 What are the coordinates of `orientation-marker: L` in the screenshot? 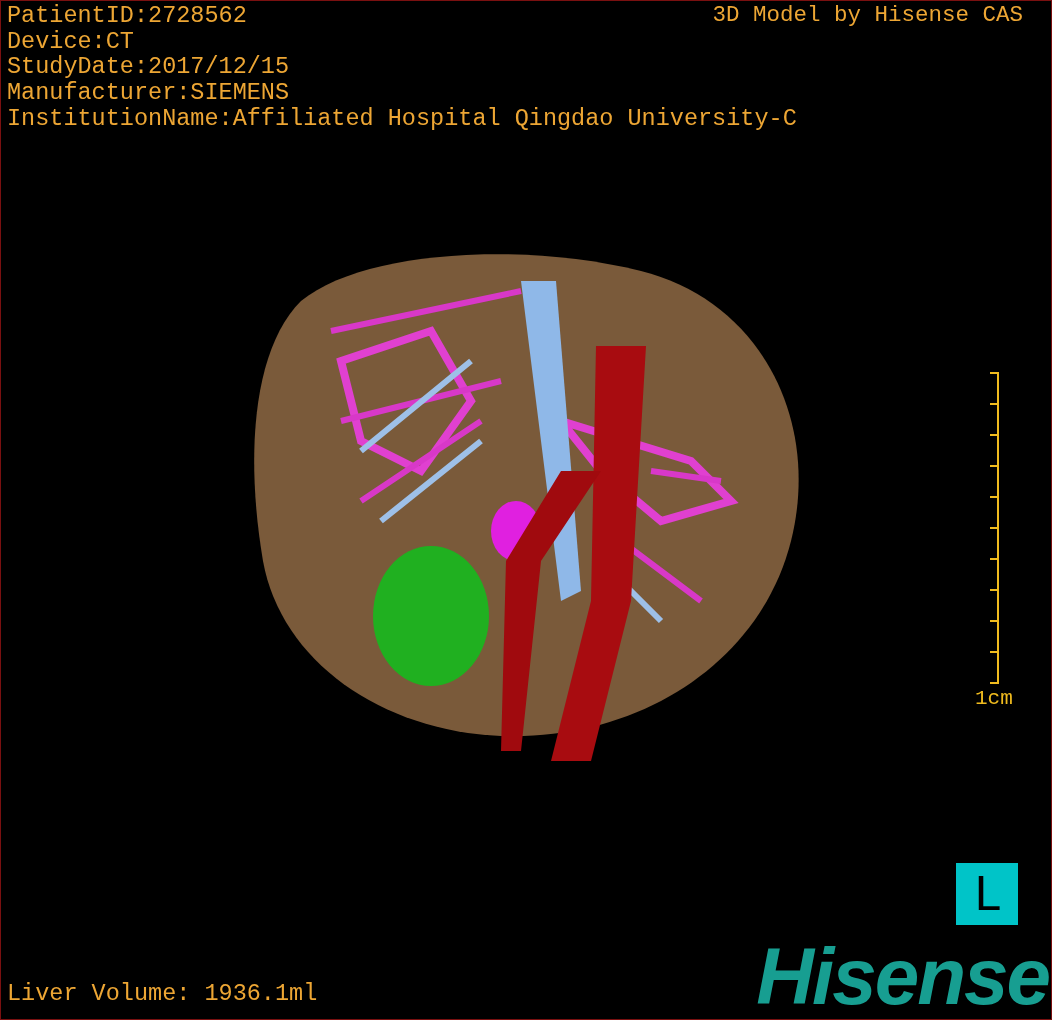 It's located at (987, 894).